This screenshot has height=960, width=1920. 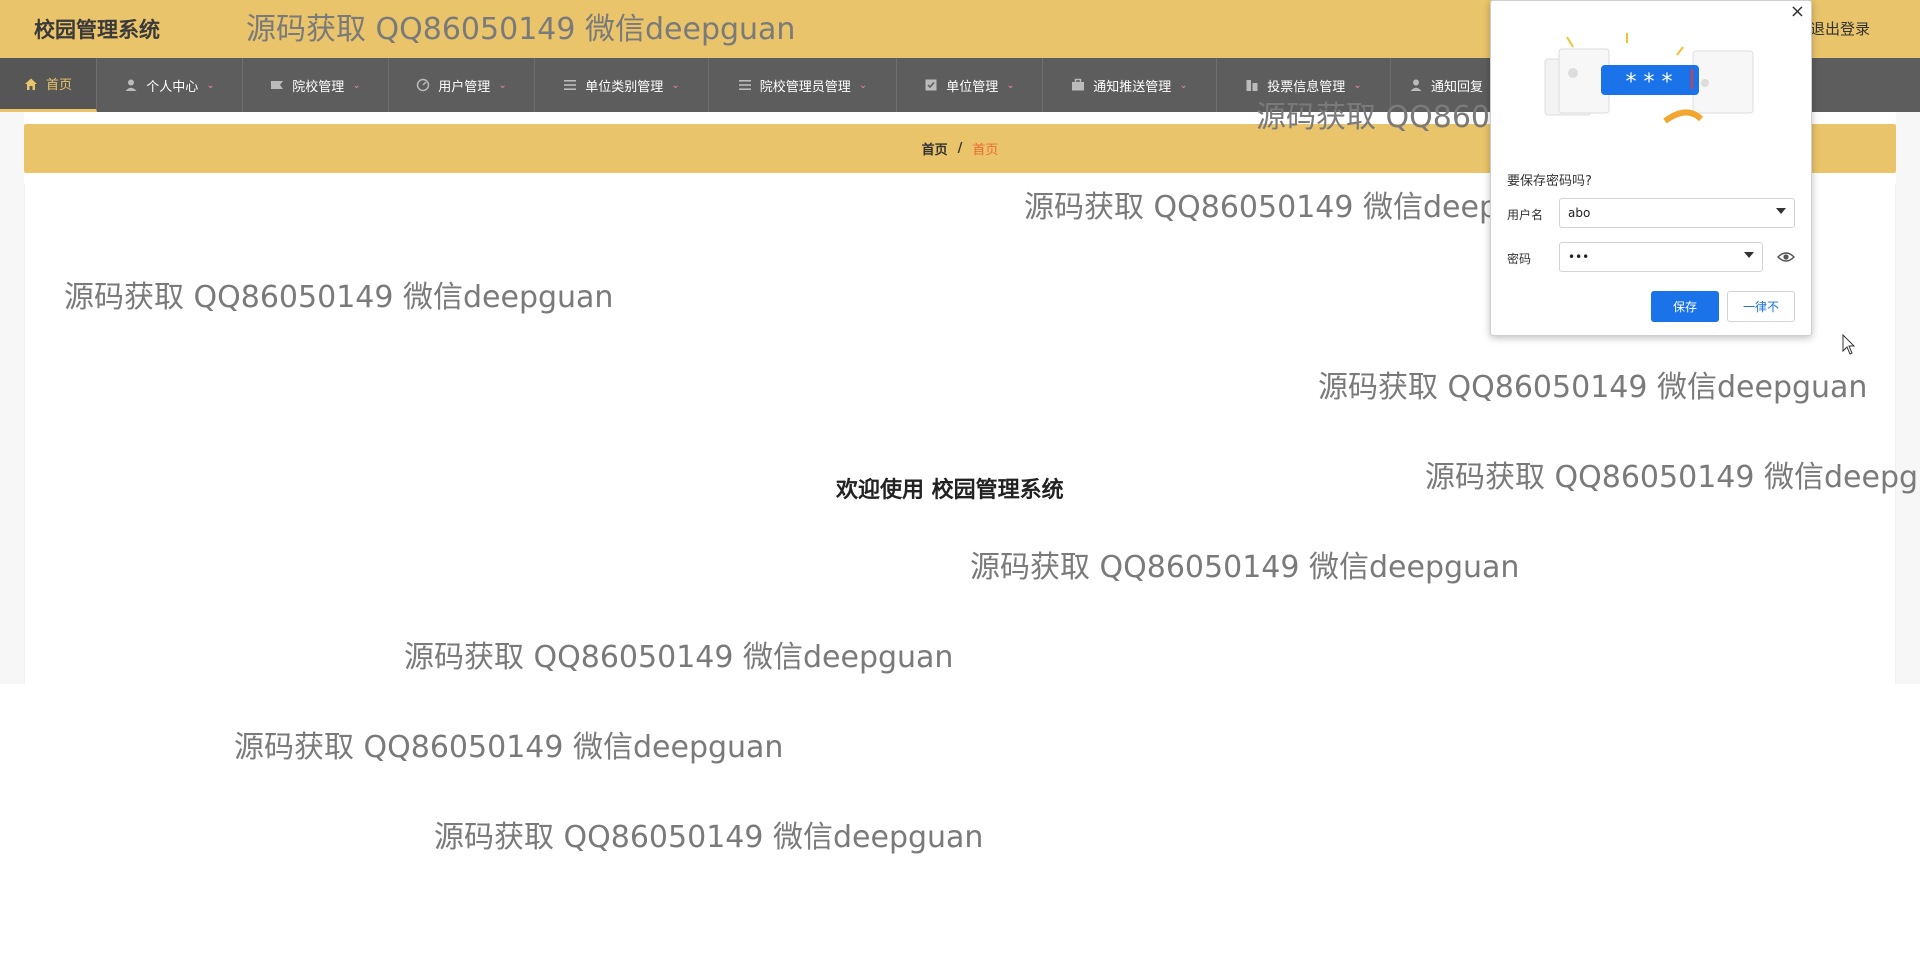 I want to click on nav-item-label: 个人中心, so click(x=172, y=87).